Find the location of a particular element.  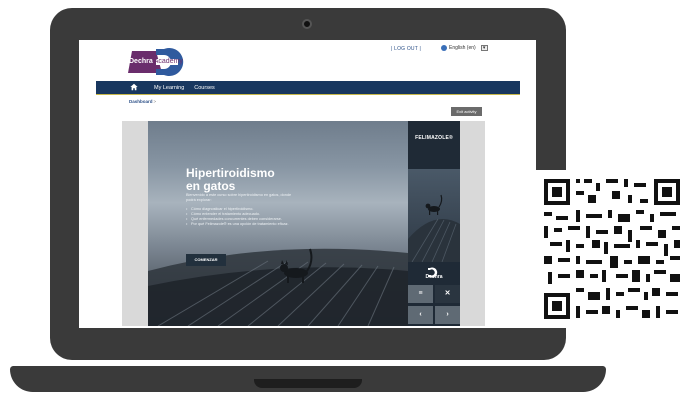

sidebar-company: Dechra is located at coordinates (434, 277).